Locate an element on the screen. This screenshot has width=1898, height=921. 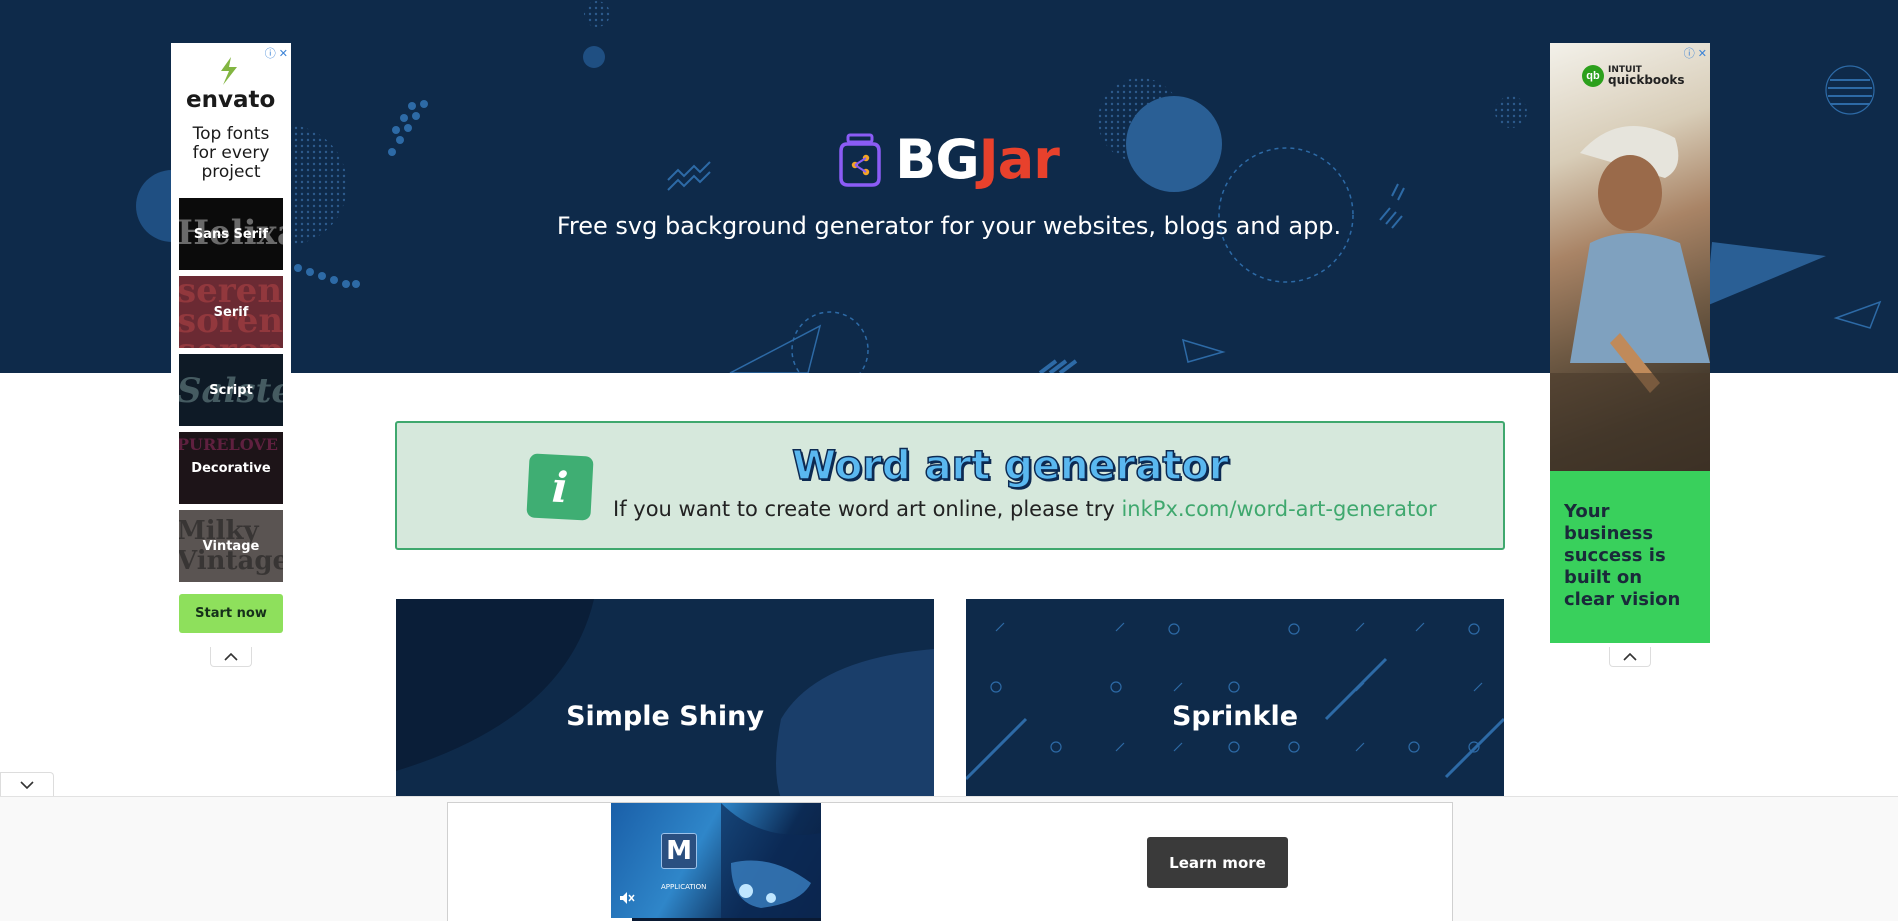
card-sprinkle: Sprinkle is located at coordinates (1235, 699).